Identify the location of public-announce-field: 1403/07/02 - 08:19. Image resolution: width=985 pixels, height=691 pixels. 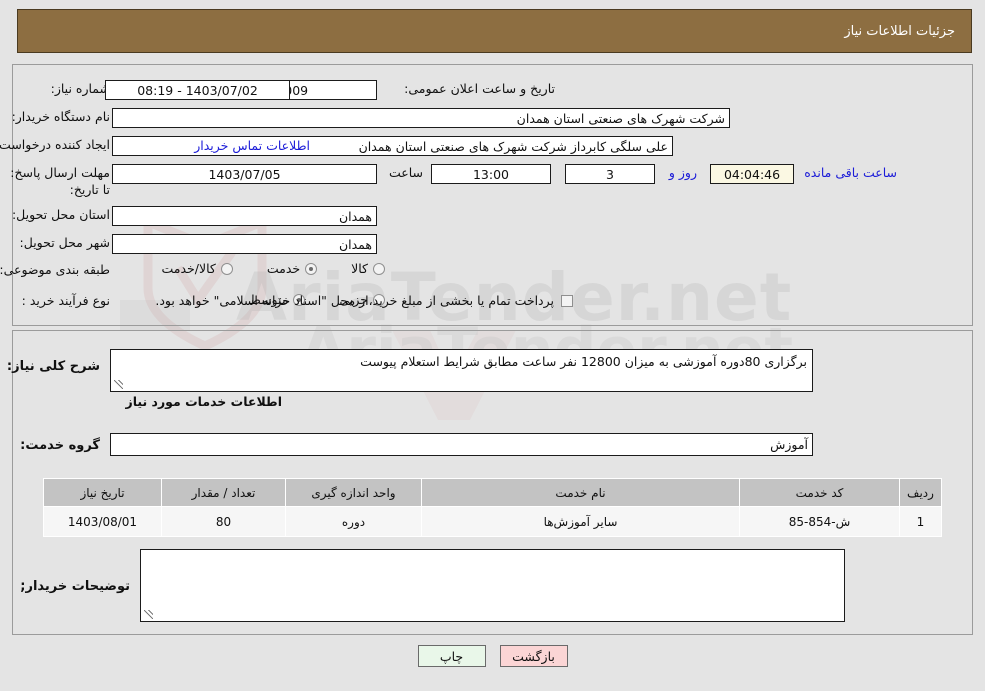
(197, 90).